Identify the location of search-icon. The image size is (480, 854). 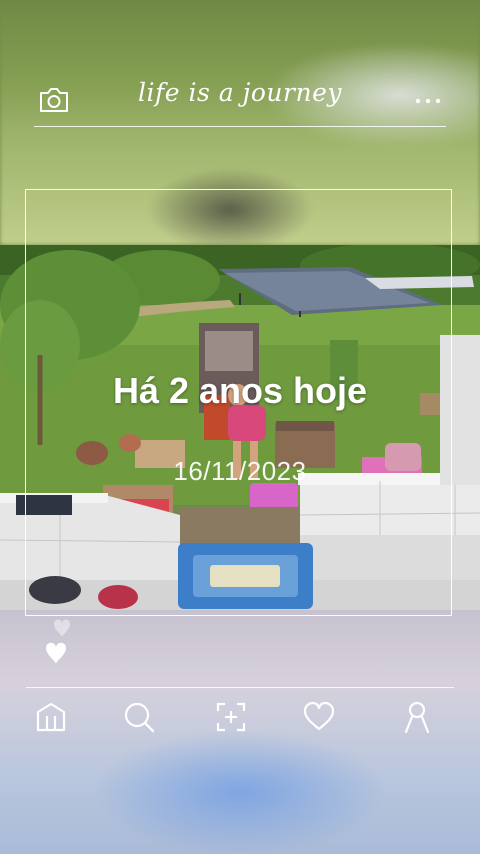
(139, 717).